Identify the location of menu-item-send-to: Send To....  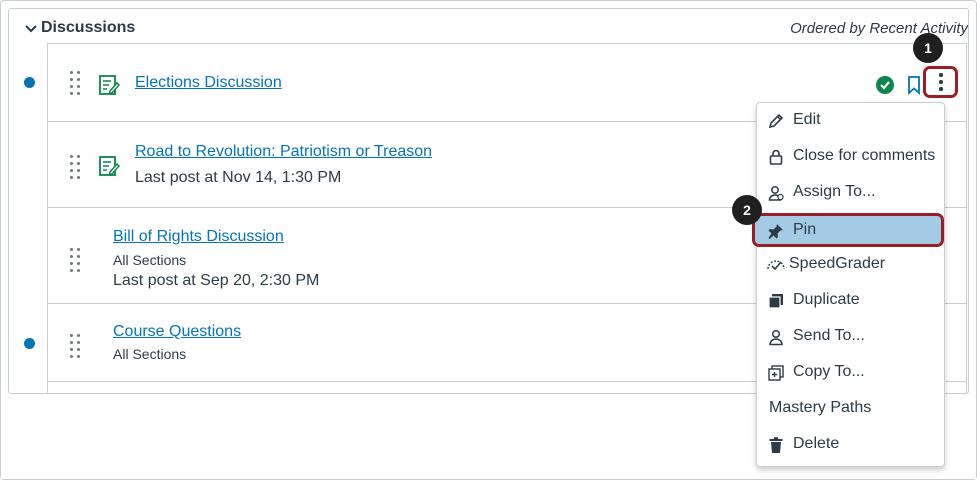
(850, 337).